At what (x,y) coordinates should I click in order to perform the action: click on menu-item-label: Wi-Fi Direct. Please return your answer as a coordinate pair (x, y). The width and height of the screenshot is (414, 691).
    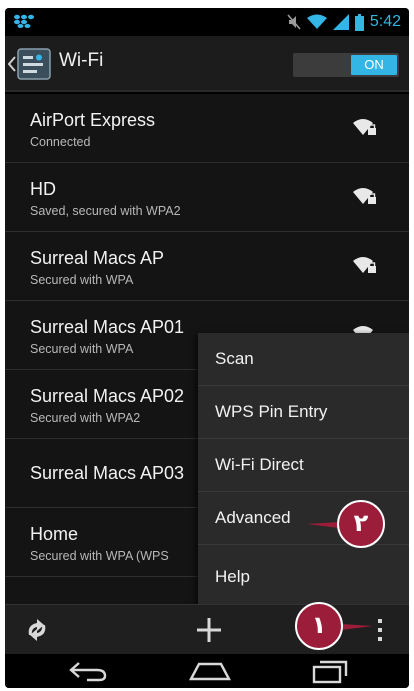
    Looking at the image, I should click on (259, 464).